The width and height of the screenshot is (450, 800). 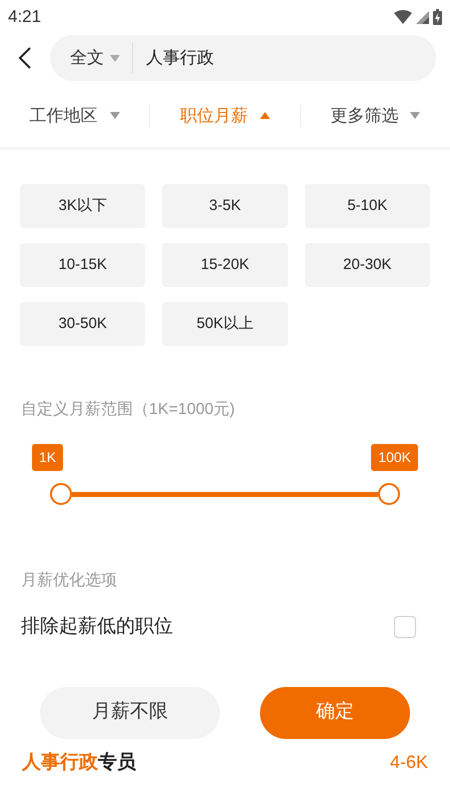 What do you see at coordinates (128, 410) in the screenshot?
I see `range-title: 自定义月薪范围（1K=1000元)` at bounding box center [128, 410].